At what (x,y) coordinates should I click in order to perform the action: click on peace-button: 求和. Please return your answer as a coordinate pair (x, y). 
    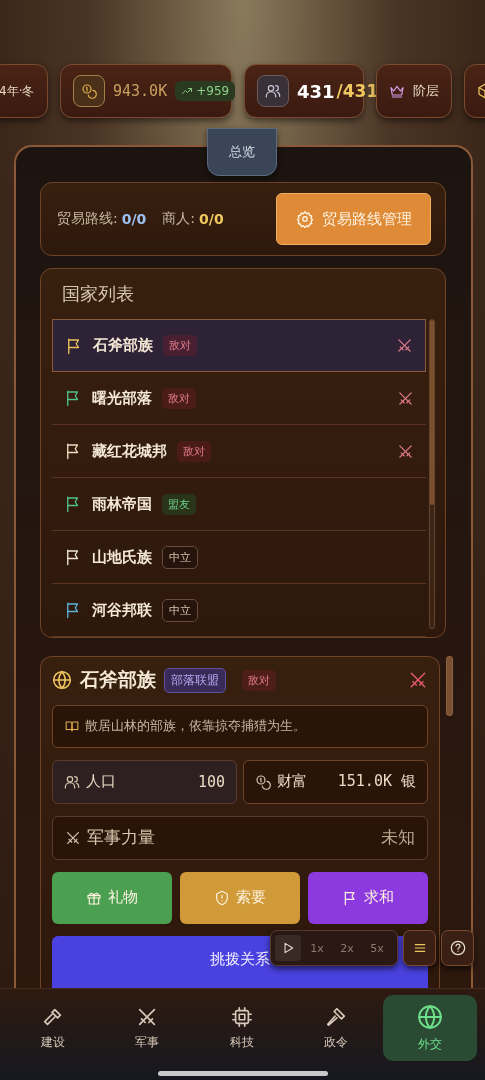
    Looking at the image, I should click on (368, 897).